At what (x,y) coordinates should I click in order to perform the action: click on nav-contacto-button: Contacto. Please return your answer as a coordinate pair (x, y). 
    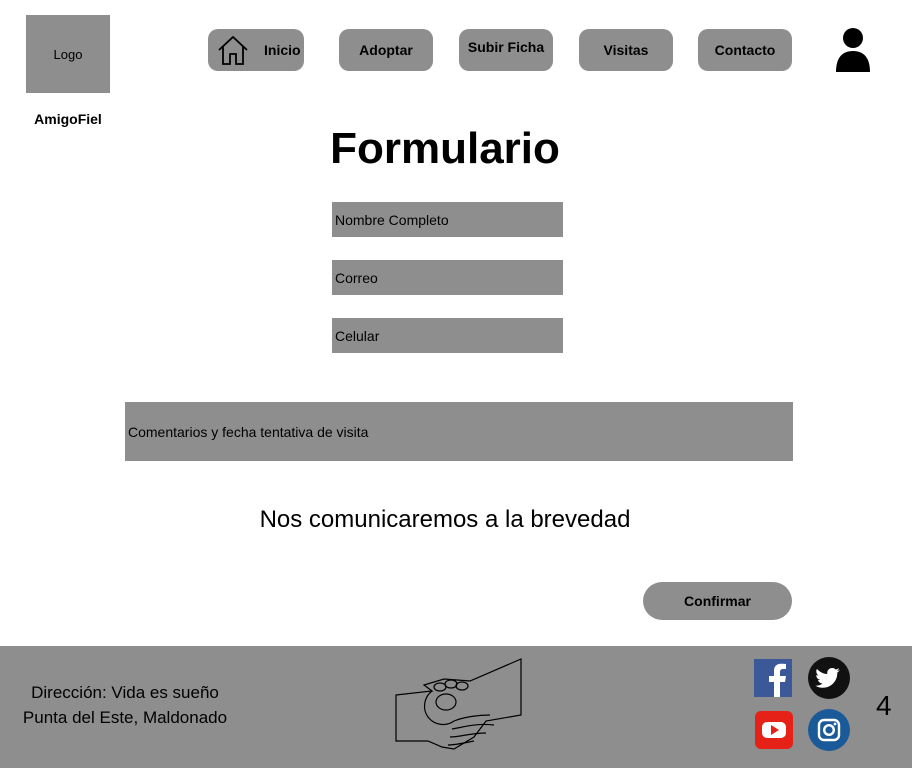
    Looking at the image, I should click on (745, 50).